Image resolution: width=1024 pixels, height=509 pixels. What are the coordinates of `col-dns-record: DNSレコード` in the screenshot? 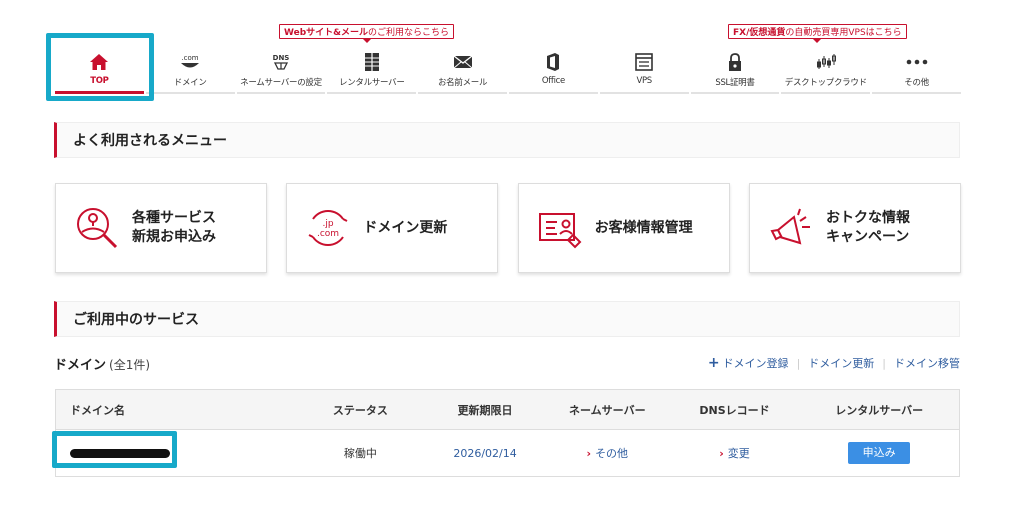 It's located at (734, 410).